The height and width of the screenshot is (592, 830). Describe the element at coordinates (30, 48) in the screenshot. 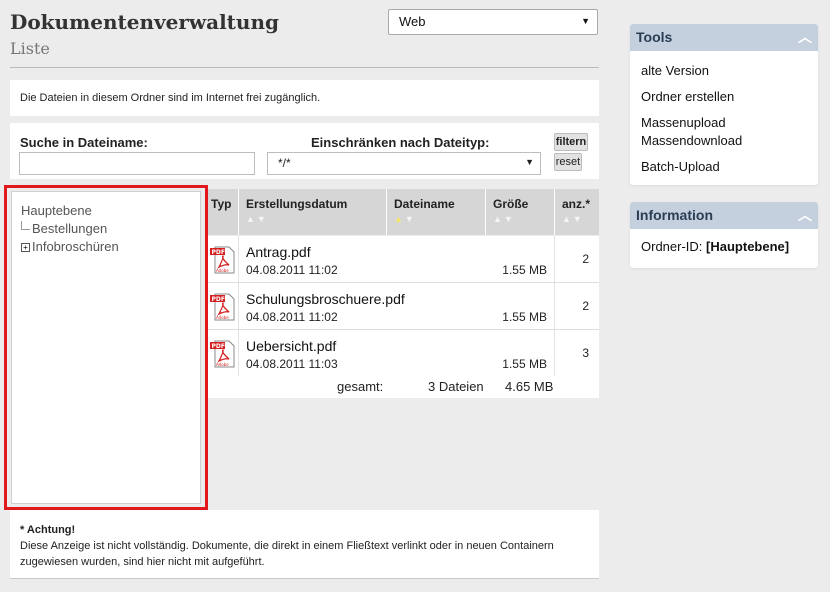

I see `page-subtitle: Liste` at that location.